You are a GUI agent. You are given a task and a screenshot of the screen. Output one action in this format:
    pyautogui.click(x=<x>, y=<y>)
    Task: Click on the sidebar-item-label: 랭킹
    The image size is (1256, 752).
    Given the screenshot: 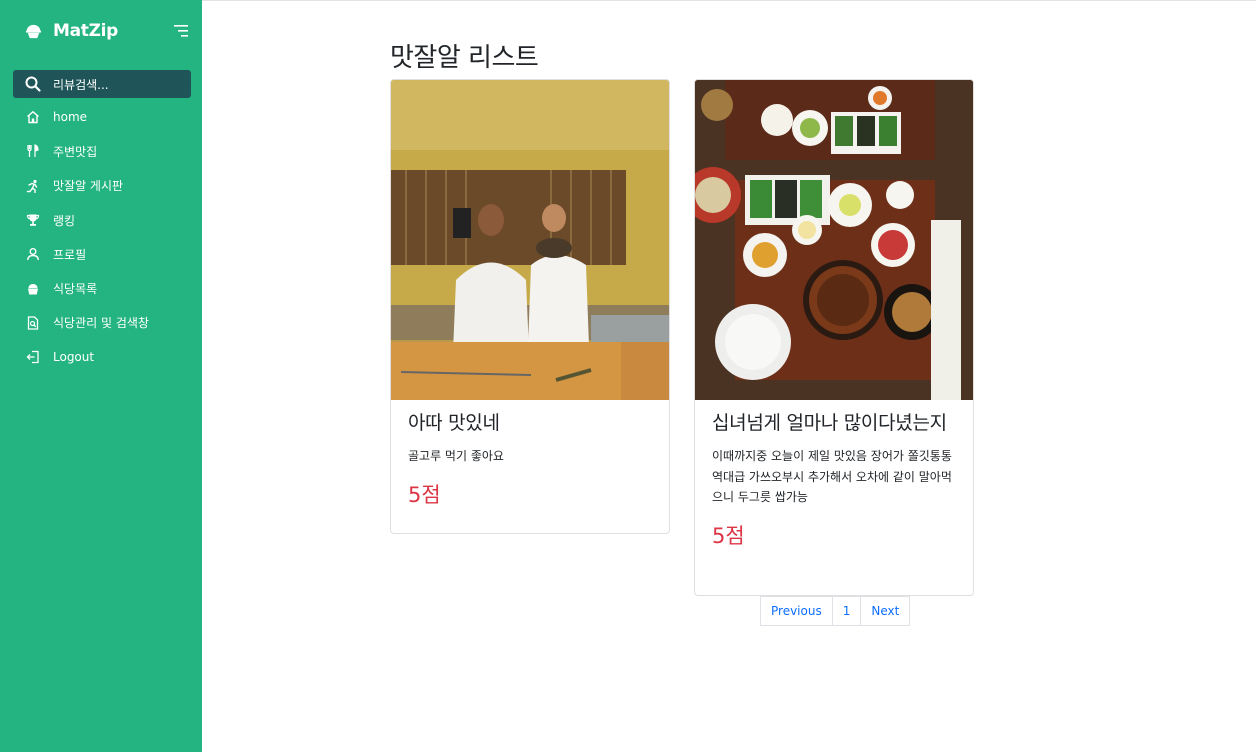 What is the action you would take?
    pyautogui.click(x=64, y=220)
    